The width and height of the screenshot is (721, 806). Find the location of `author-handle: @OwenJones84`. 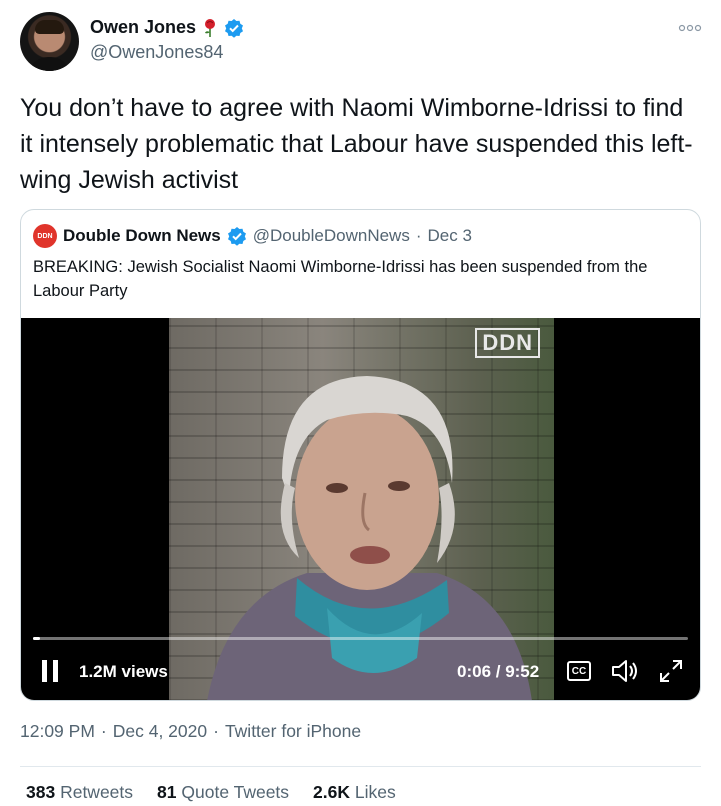

author-handle: @OwenJones84 is located at coordinates (156, 52).